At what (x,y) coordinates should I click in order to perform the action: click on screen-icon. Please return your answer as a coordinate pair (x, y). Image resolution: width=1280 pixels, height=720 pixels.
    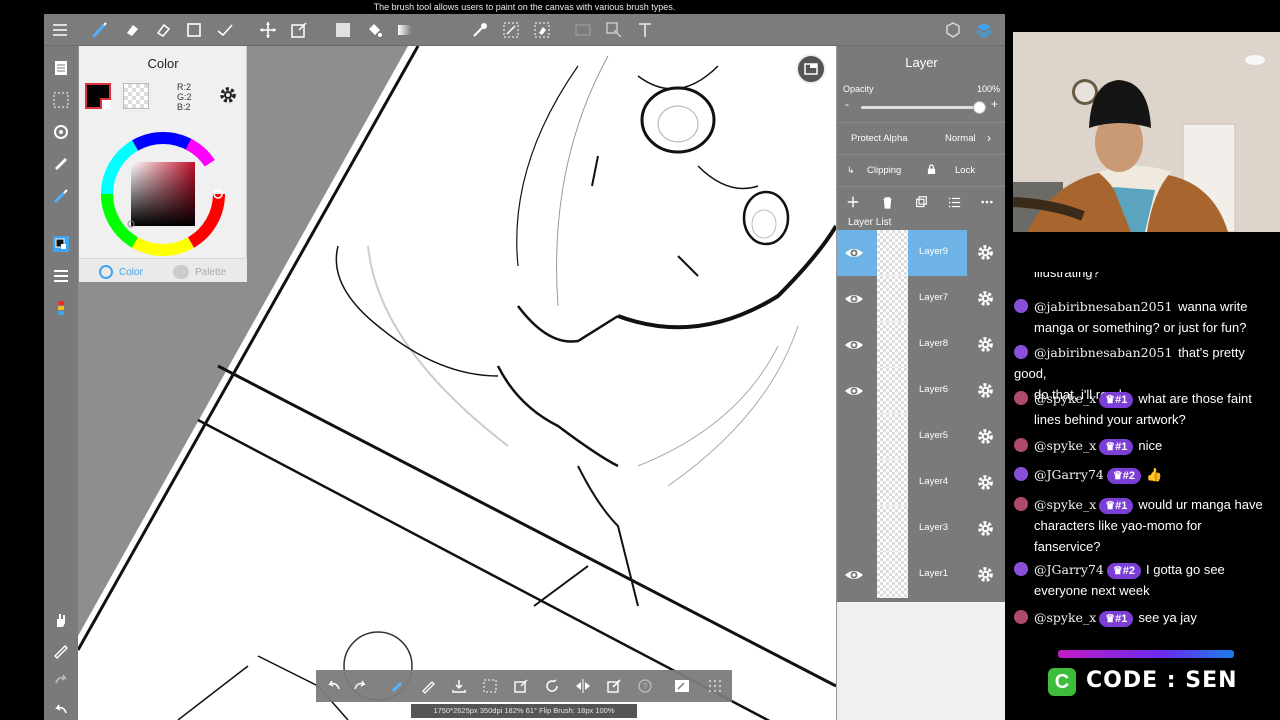
    Looking at the image, I should click on (682, 686).